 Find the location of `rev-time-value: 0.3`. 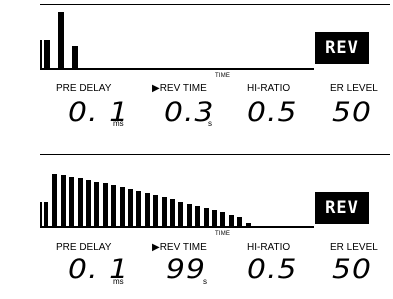

rev-time-value: 0.3 is located at coordinates (189, 112).